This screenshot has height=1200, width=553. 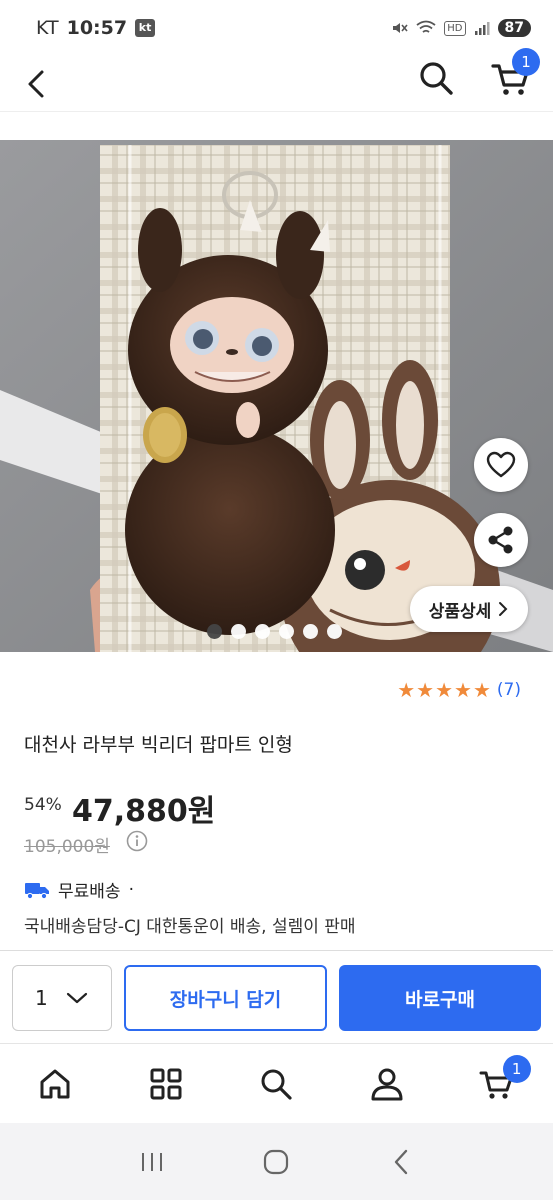 I want to click on free-shipping-label: 무료배송, so click(x=89, y=892).